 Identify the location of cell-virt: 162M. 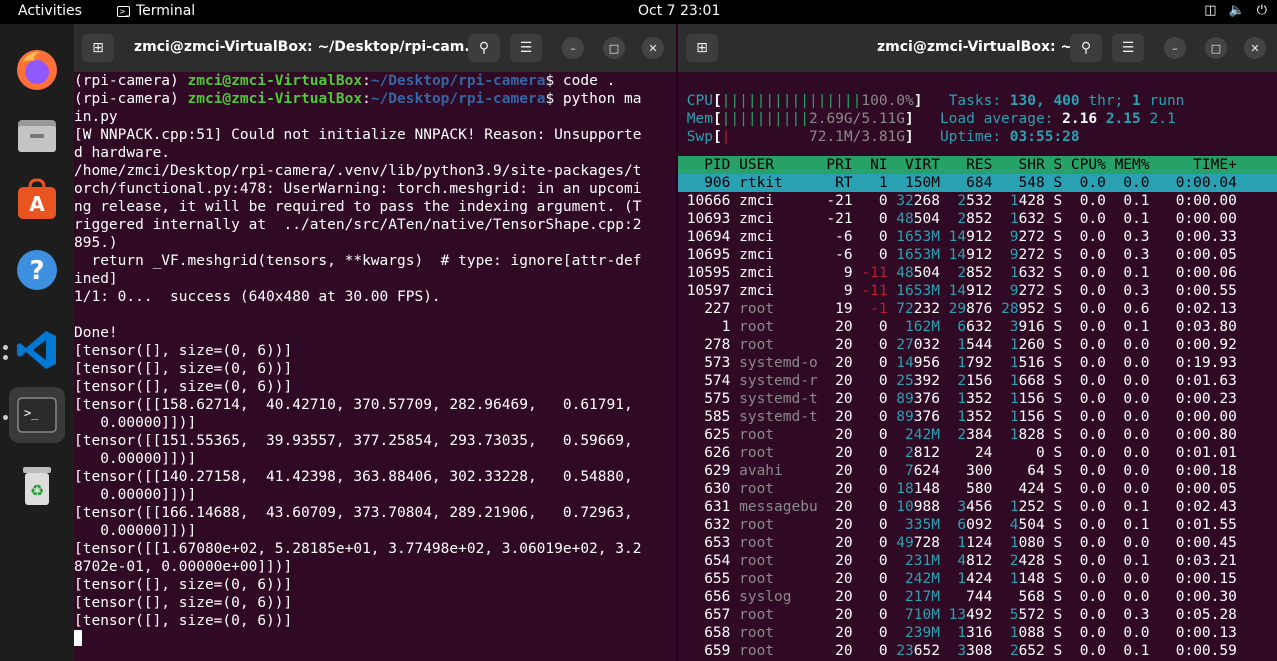
(913, 327).